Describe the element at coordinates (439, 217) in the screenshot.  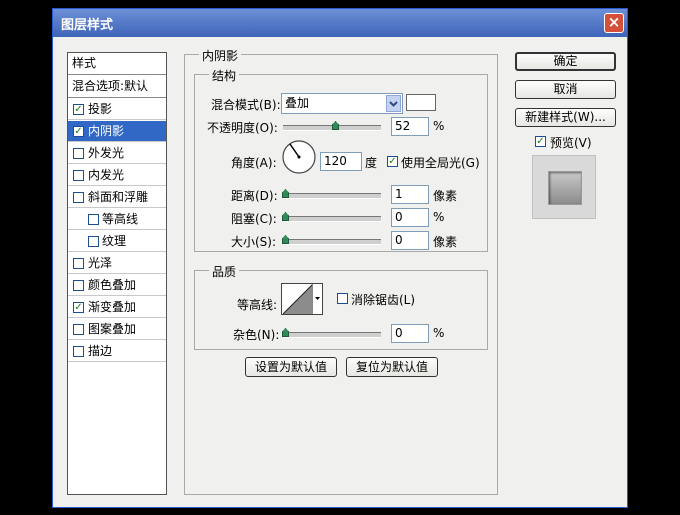
I see `choke-unit: %` at that location.